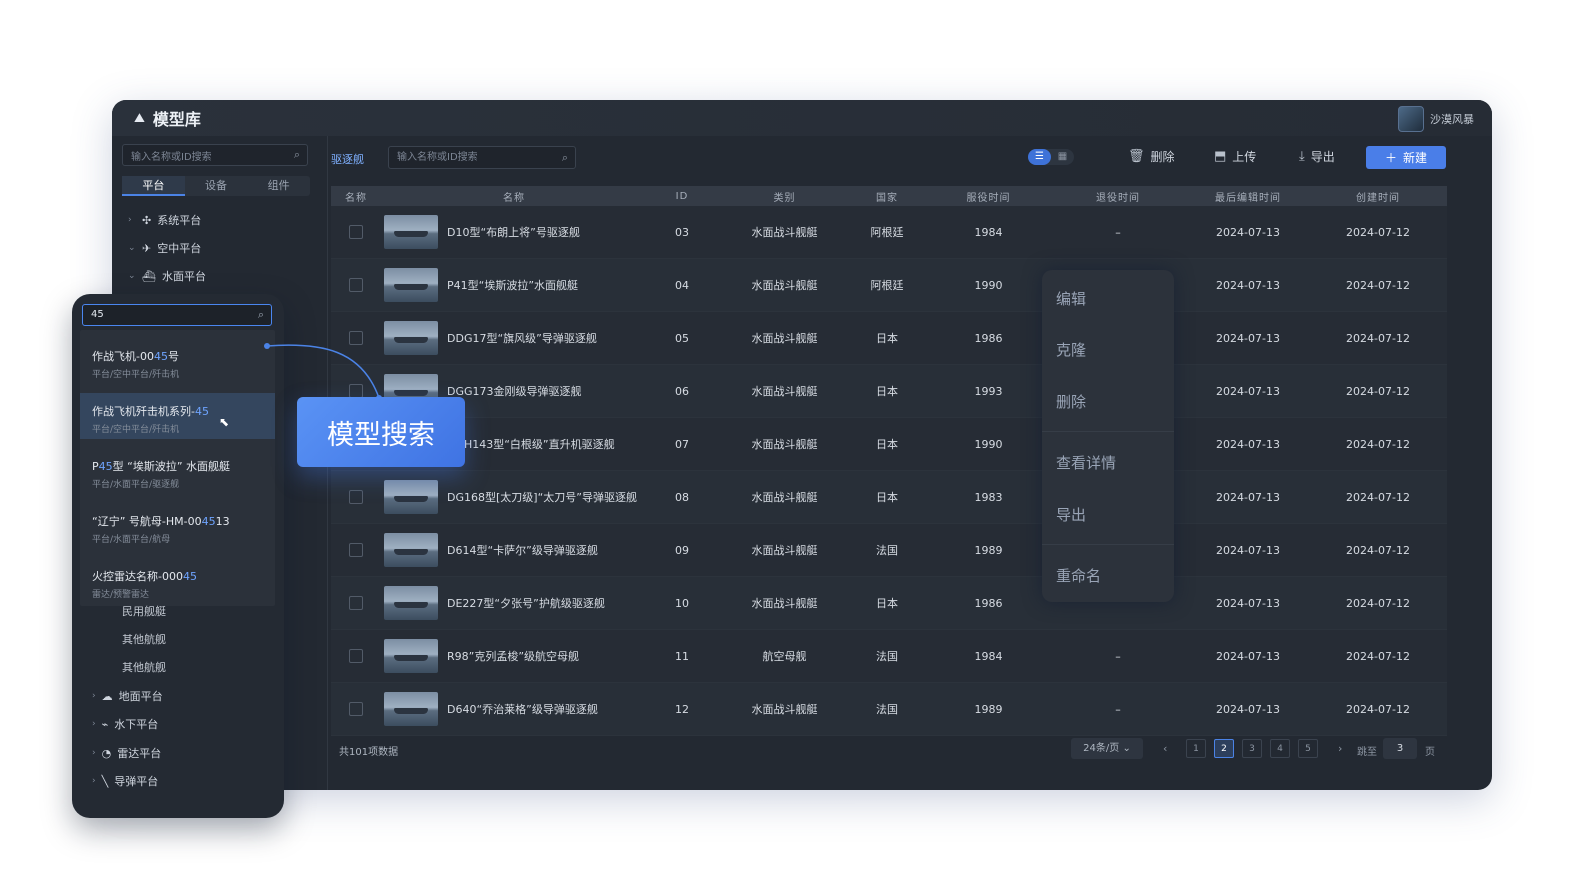 This screenshot has width=1592, height=896. Describe the element at coordinates (1196, 748) in the screenshot. I see `page-1: 1` at that location.